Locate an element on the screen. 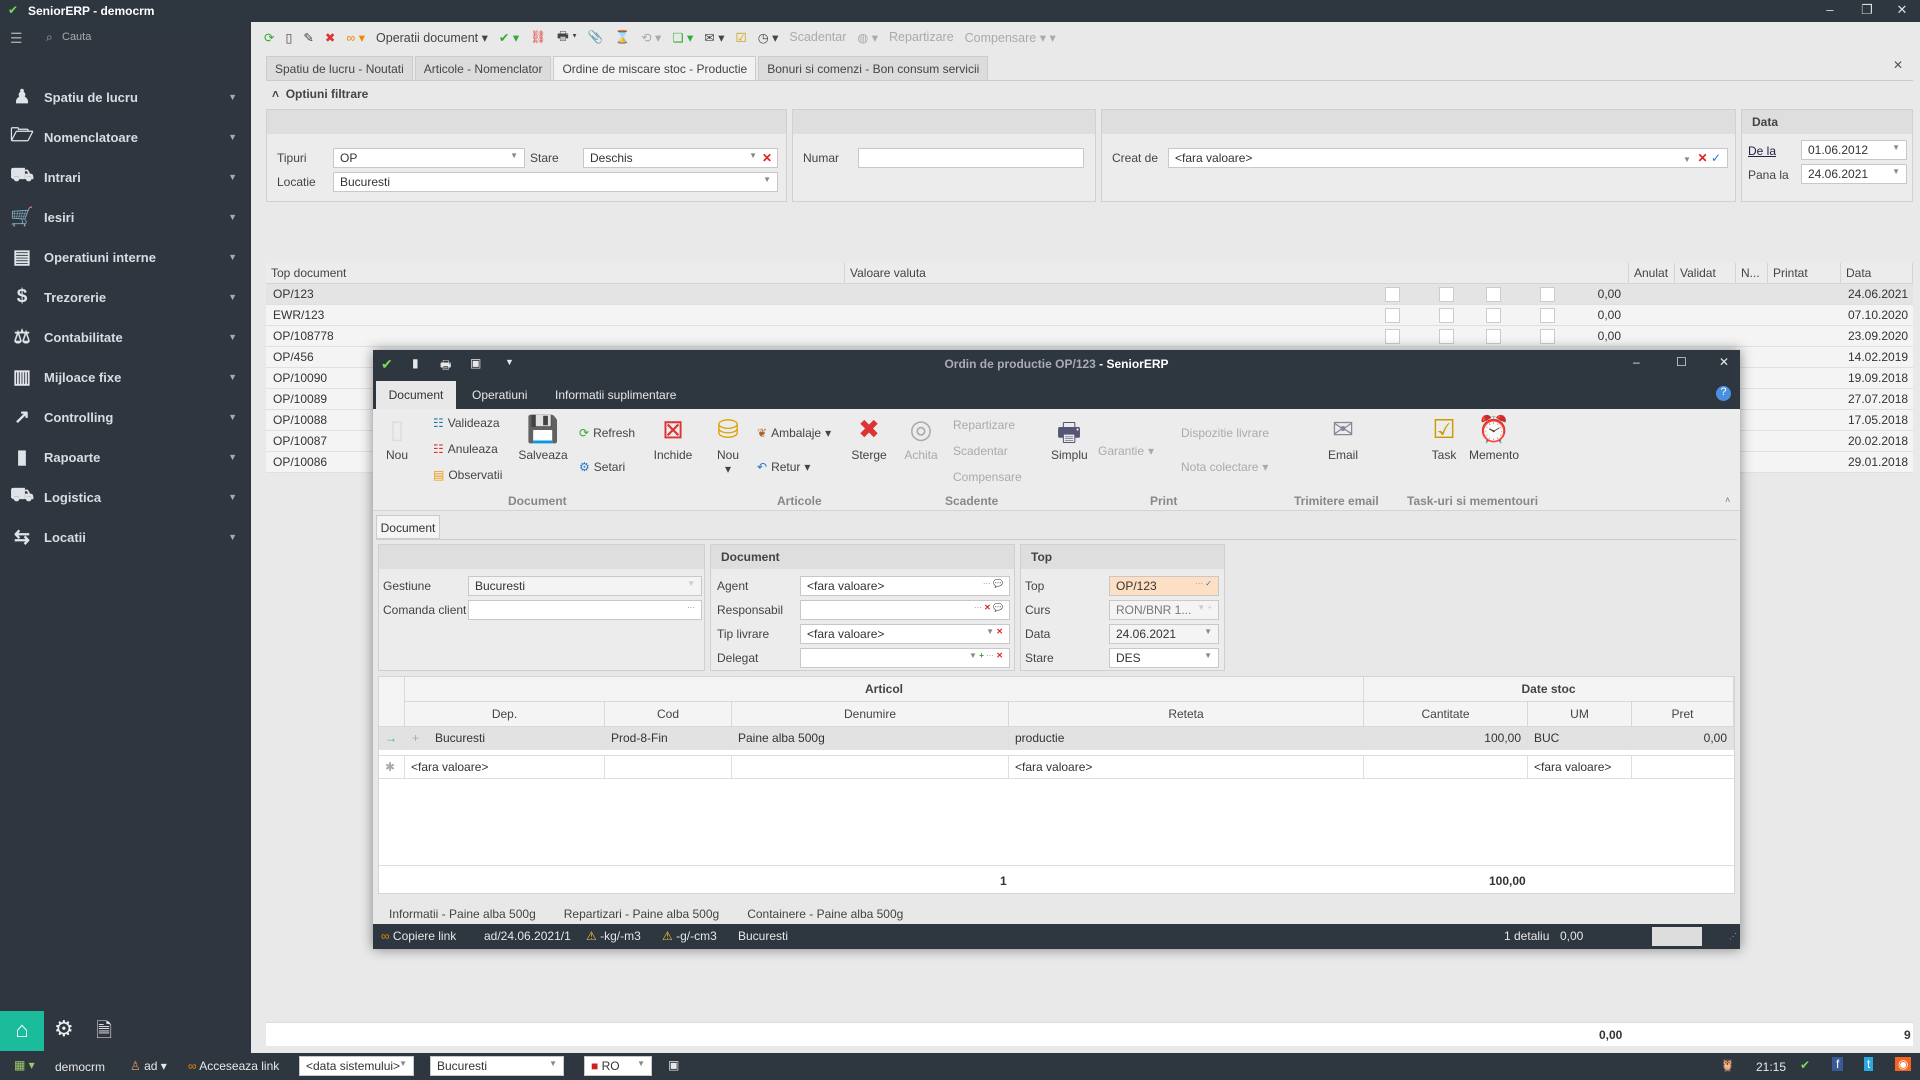 This screenshot has height=1080, width=1920. window-icon: ▣ is located at coordinates (673, 1065).